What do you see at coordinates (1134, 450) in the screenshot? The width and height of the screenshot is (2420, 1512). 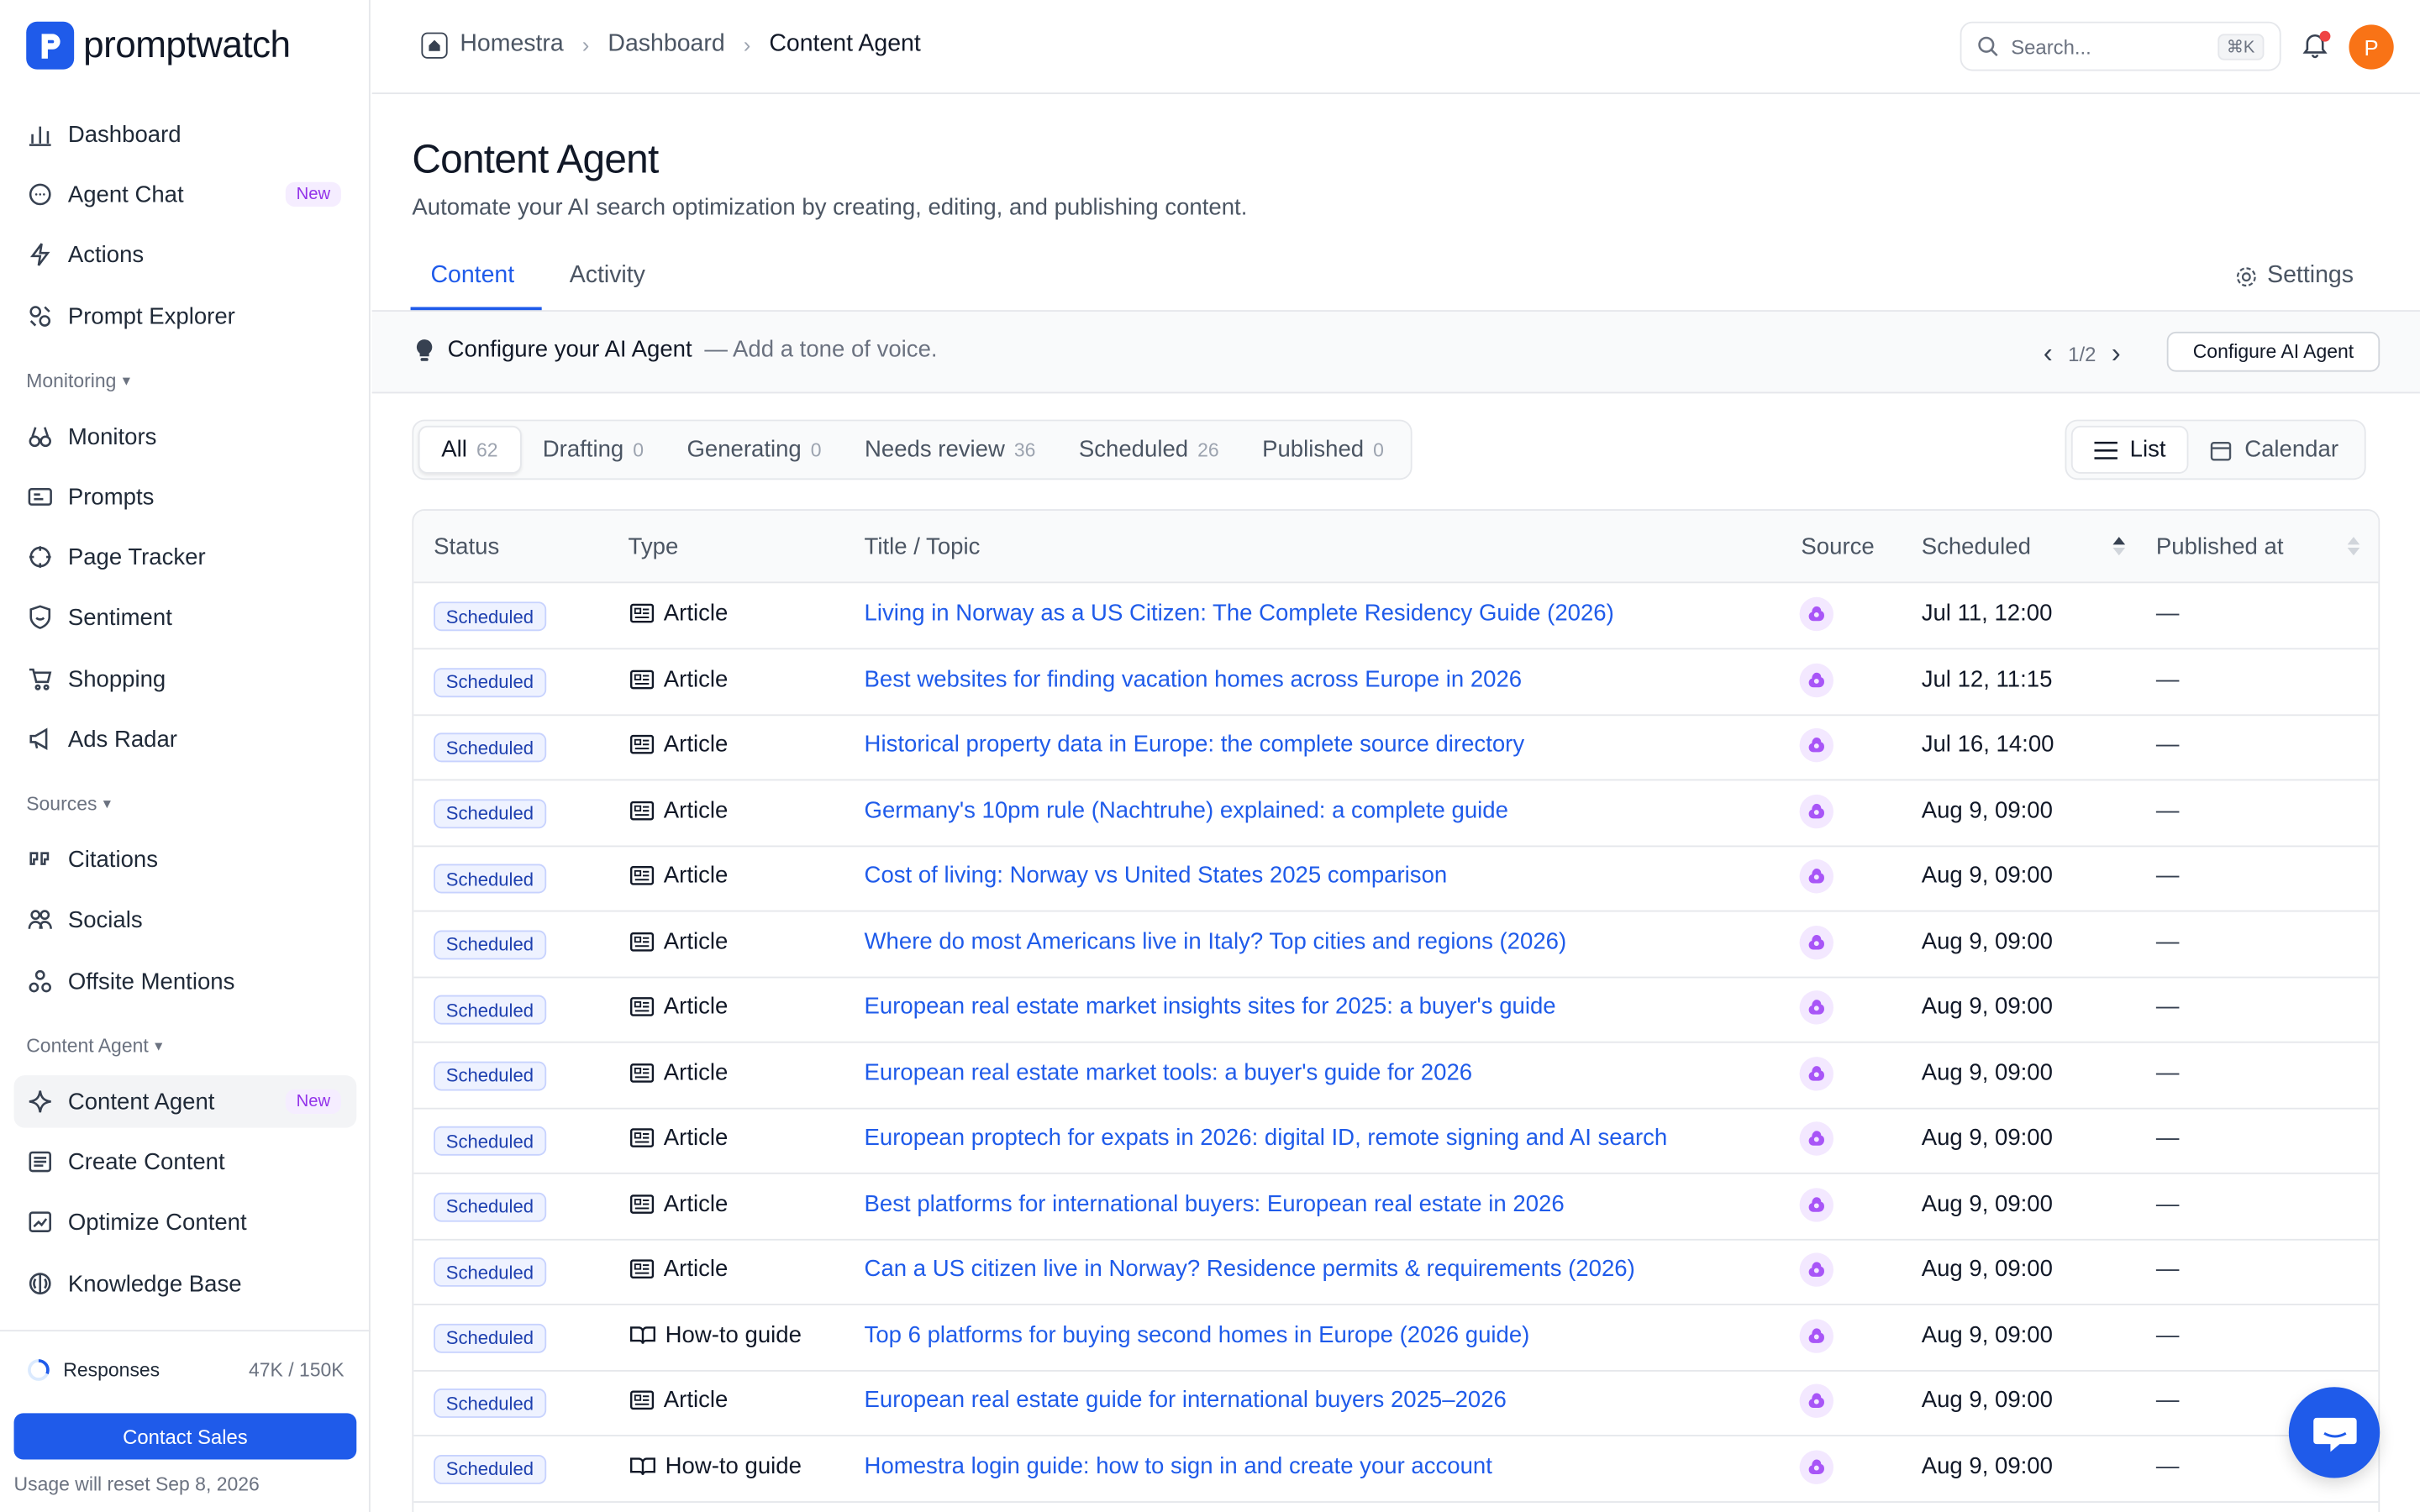 I see `filter-label: Scheduled` at bounding box center [1134, 450].